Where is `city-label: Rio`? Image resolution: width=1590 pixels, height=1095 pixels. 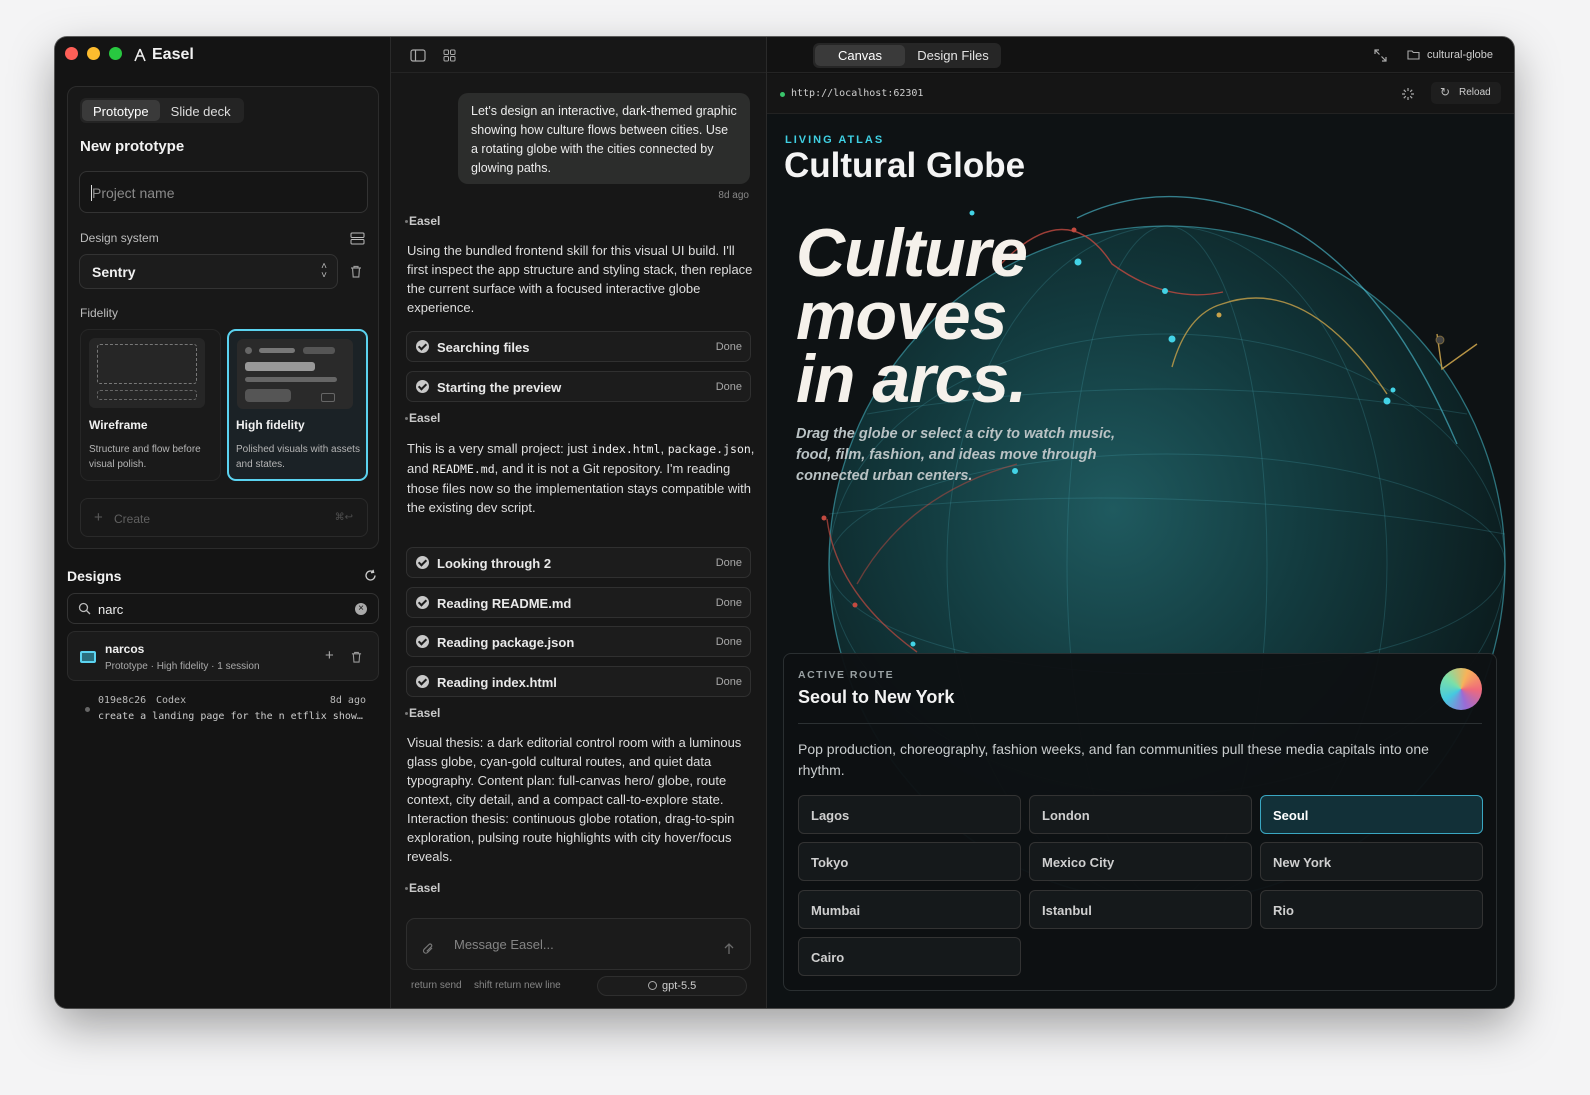 city-label: Rio is located at coordinates (1283, 910).